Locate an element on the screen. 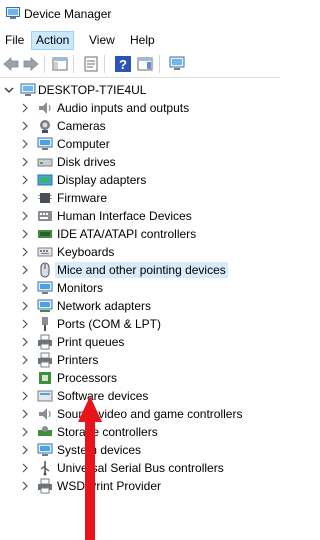 The image size is (320, 540). tree-item: Cameras is located at coordinates (140, 126).